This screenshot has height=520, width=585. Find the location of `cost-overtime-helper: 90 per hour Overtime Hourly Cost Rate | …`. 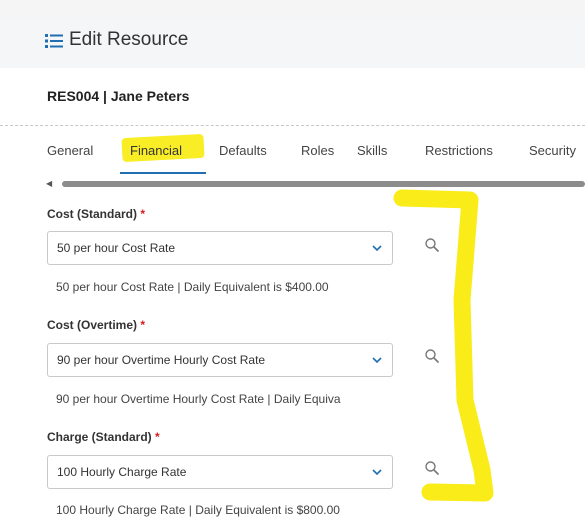

cost-overtime-helper: 90 per hour Overtime Hourly Cost Rate | … is located at coordinates (198, 399).